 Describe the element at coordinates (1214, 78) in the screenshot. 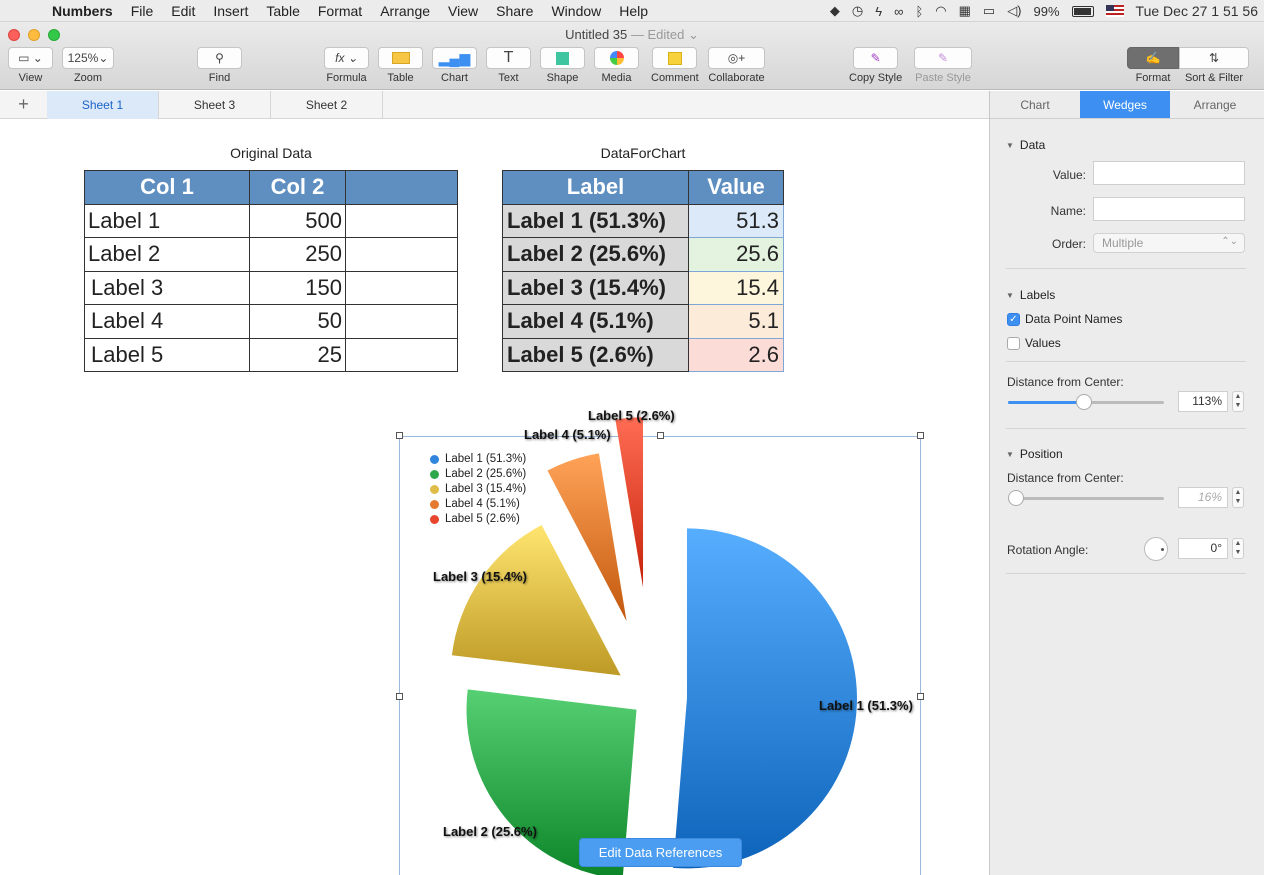

I see `sort-filter-label: Sort & Filter` at that location.